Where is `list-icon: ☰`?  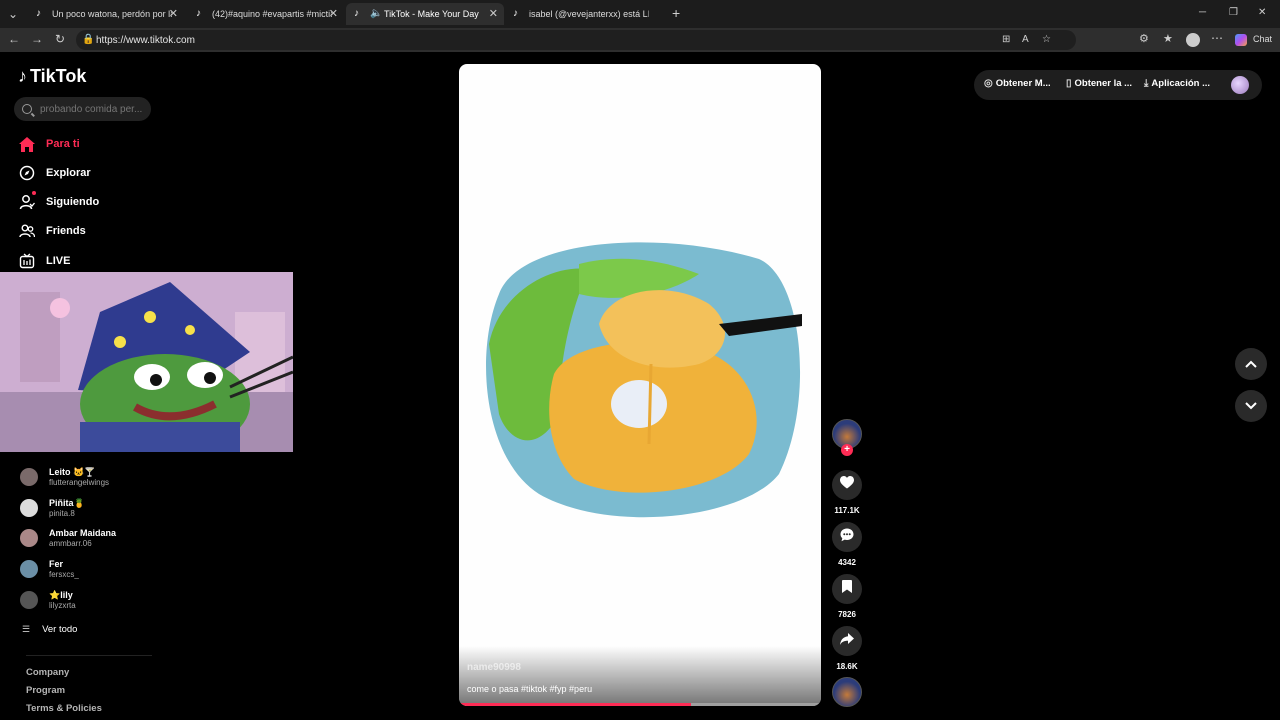
list-icon: ☰ is located at coordinates (26, 629).